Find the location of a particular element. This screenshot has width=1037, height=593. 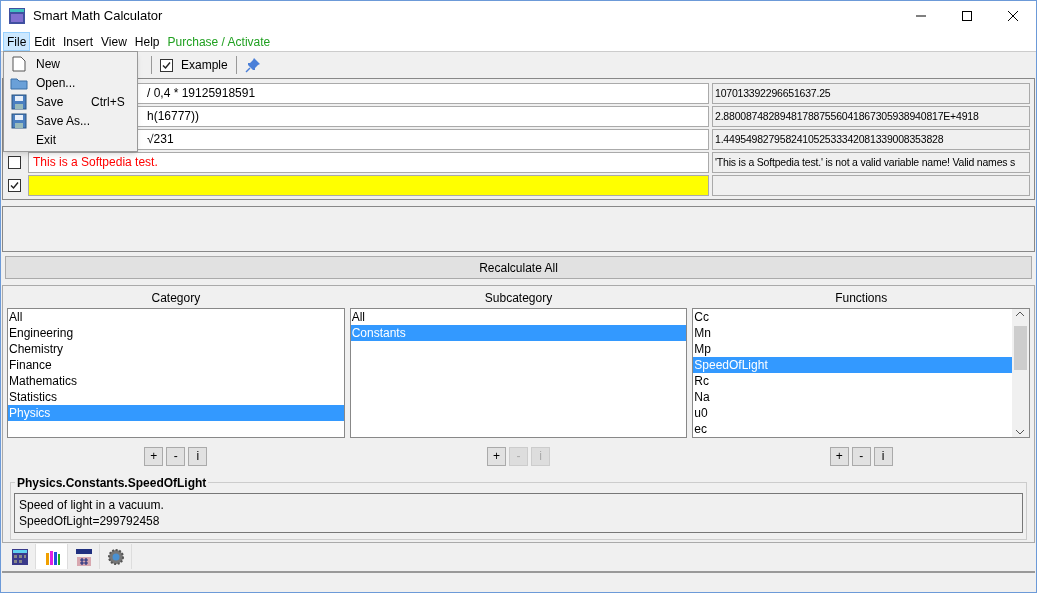

list-item: Chemistry is located at coordinates (176, 349).